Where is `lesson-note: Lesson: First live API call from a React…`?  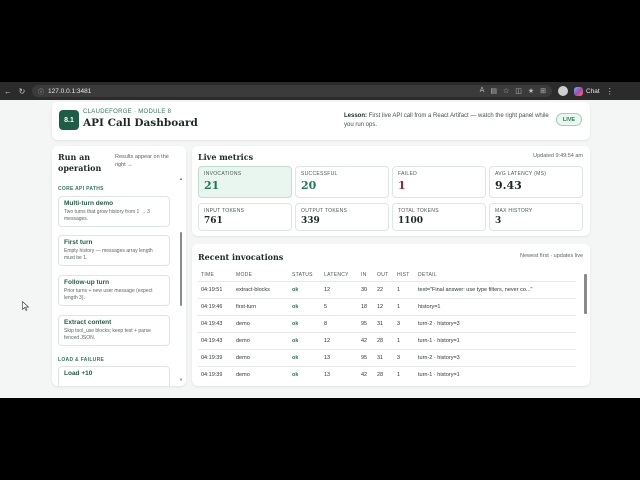
lesson-note: Lesson: First live API call from a React… is located at coordinates (449, 121).